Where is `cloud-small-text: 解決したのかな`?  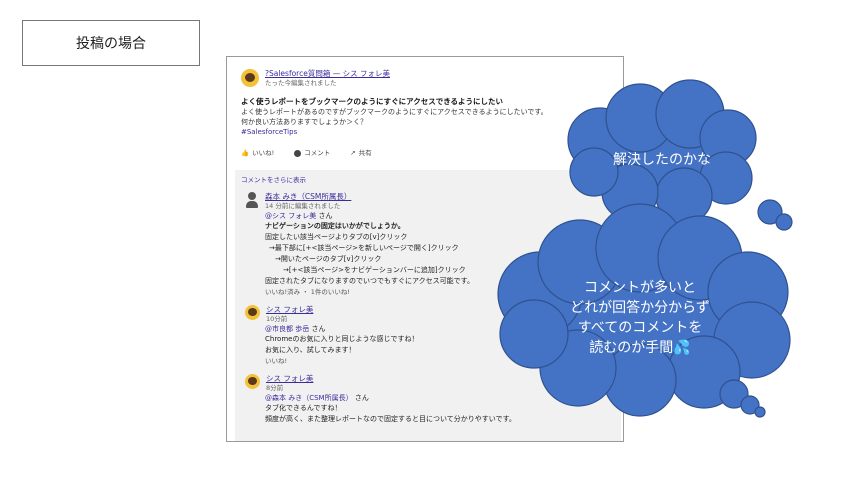 cloud-small-text: 解決したのかな is located at coordinates (662, 160).